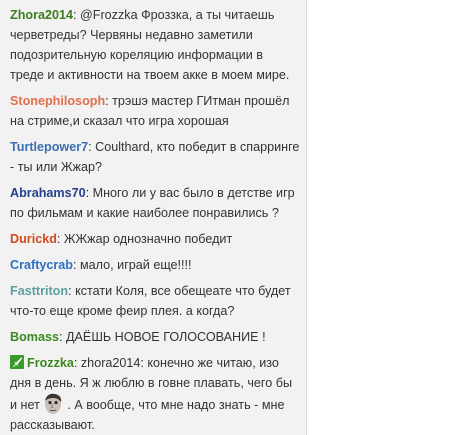 The height and width of the screenshot is (435, 449). I want to click on chat-username: Durickd, so click(33, 239).